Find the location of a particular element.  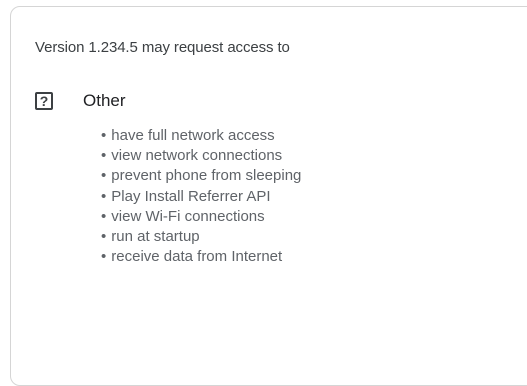

permission-item: • Play Install Referrer API is located at coordinates (201, 197).